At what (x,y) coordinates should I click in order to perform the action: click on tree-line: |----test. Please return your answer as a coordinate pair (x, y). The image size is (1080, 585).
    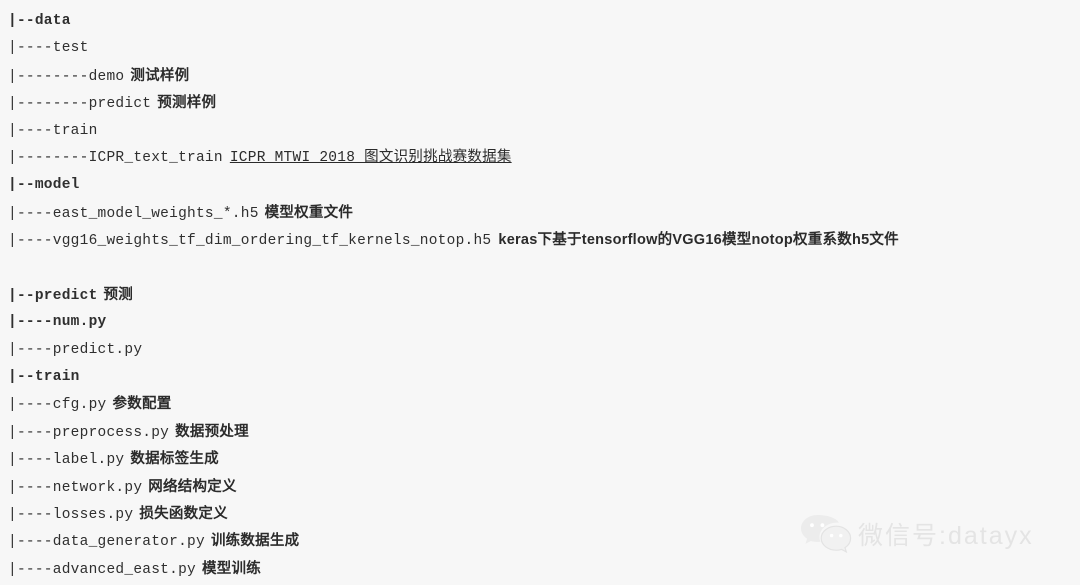
    Looking at the image, I should click on (540, 48).